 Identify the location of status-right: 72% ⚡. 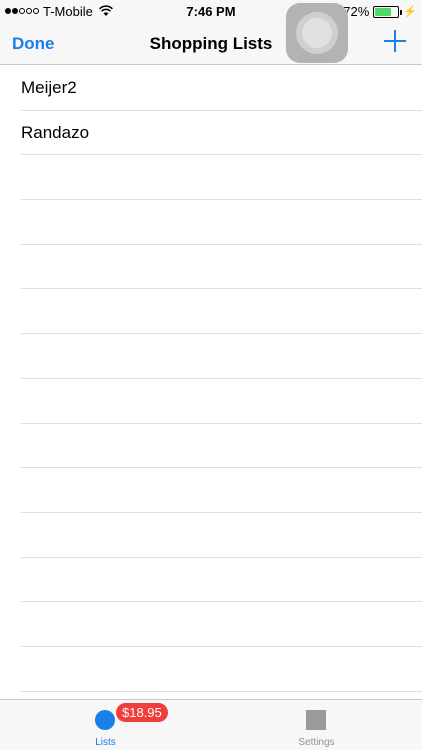
(380, 11).